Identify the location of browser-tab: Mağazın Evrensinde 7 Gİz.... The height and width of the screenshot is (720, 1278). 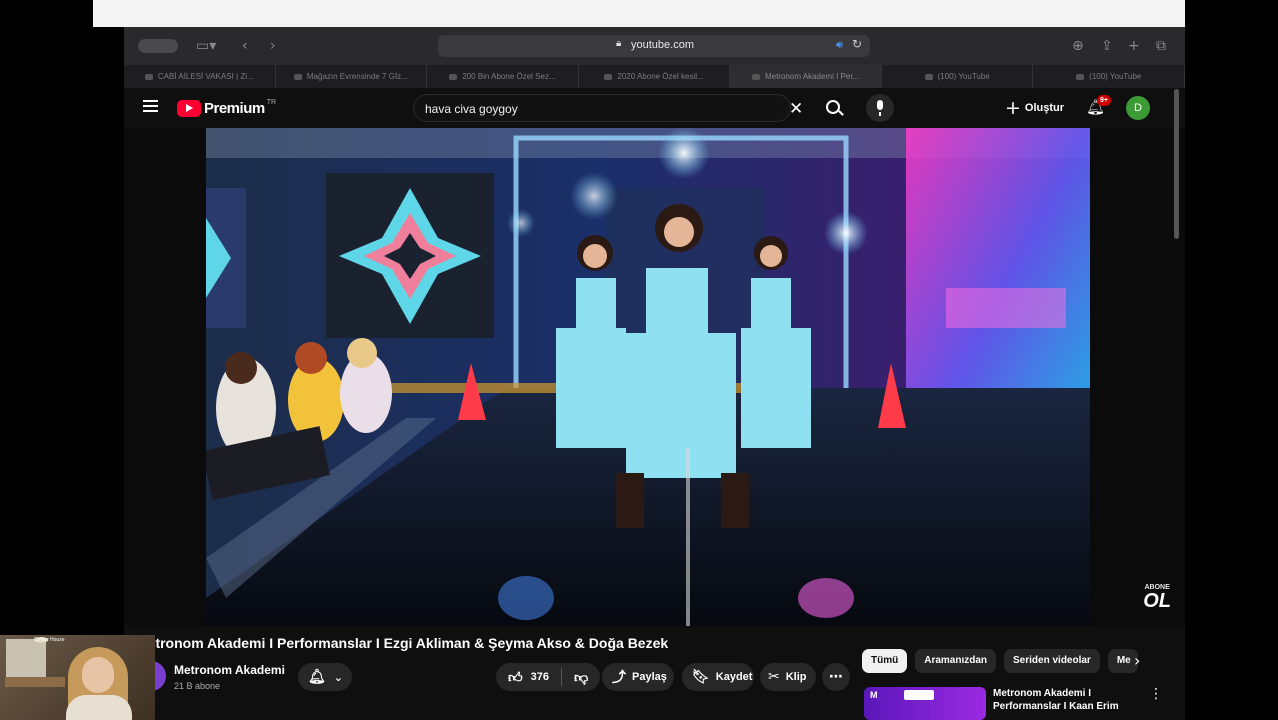
(352, 76).